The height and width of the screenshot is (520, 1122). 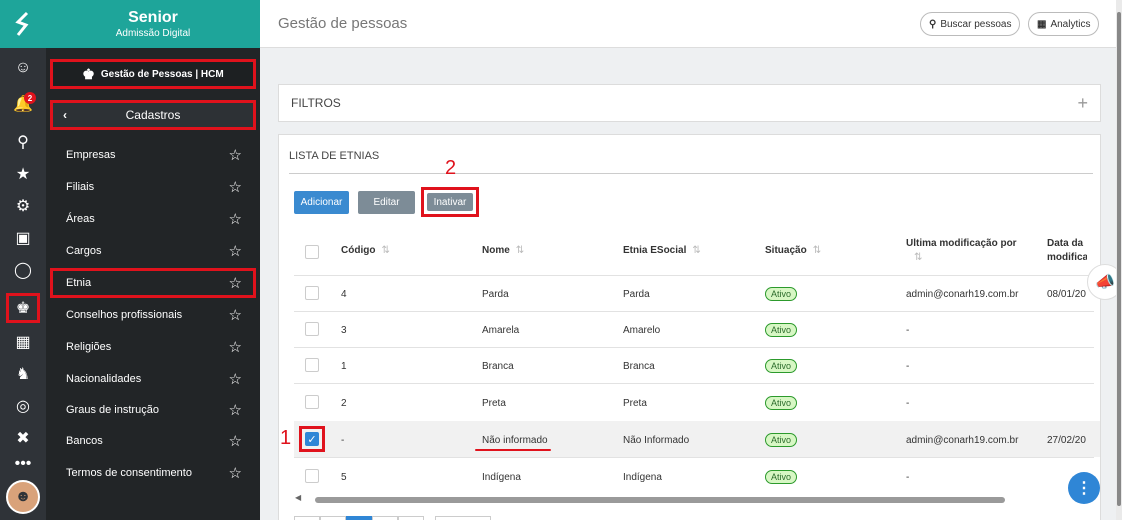 I want to click on menu-item-termos: Termos de consentimento ☆, so click(x=153, y=473).